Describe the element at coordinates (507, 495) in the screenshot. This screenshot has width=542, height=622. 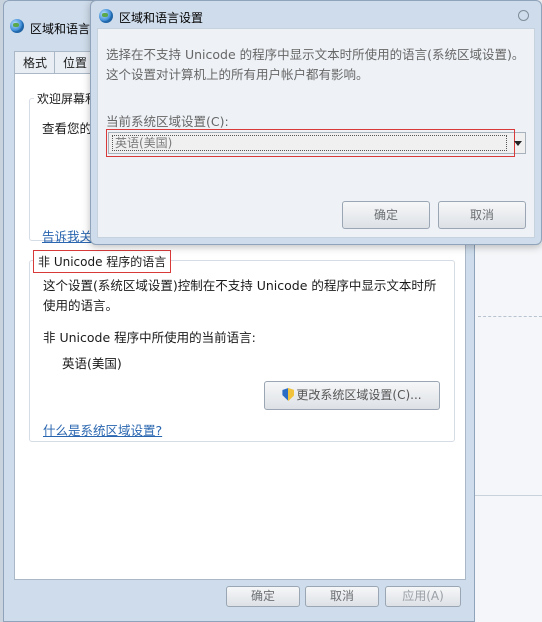
I see `background-divider` at that location.